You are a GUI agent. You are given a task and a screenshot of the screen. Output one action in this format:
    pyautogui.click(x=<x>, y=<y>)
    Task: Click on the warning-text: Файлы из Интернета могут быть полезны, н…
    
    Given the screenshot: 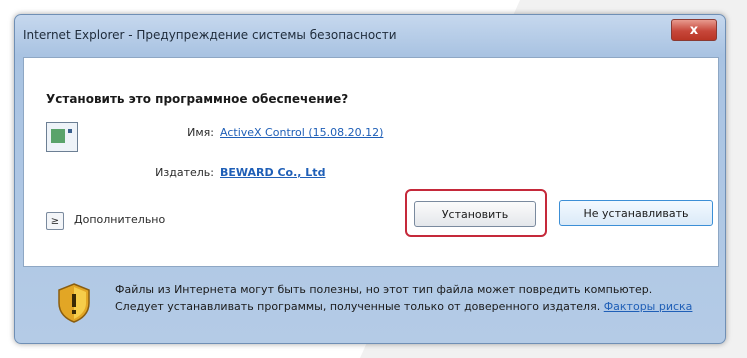 What is the action you would take?
    pyautogui.click(x=384, y=298)
    